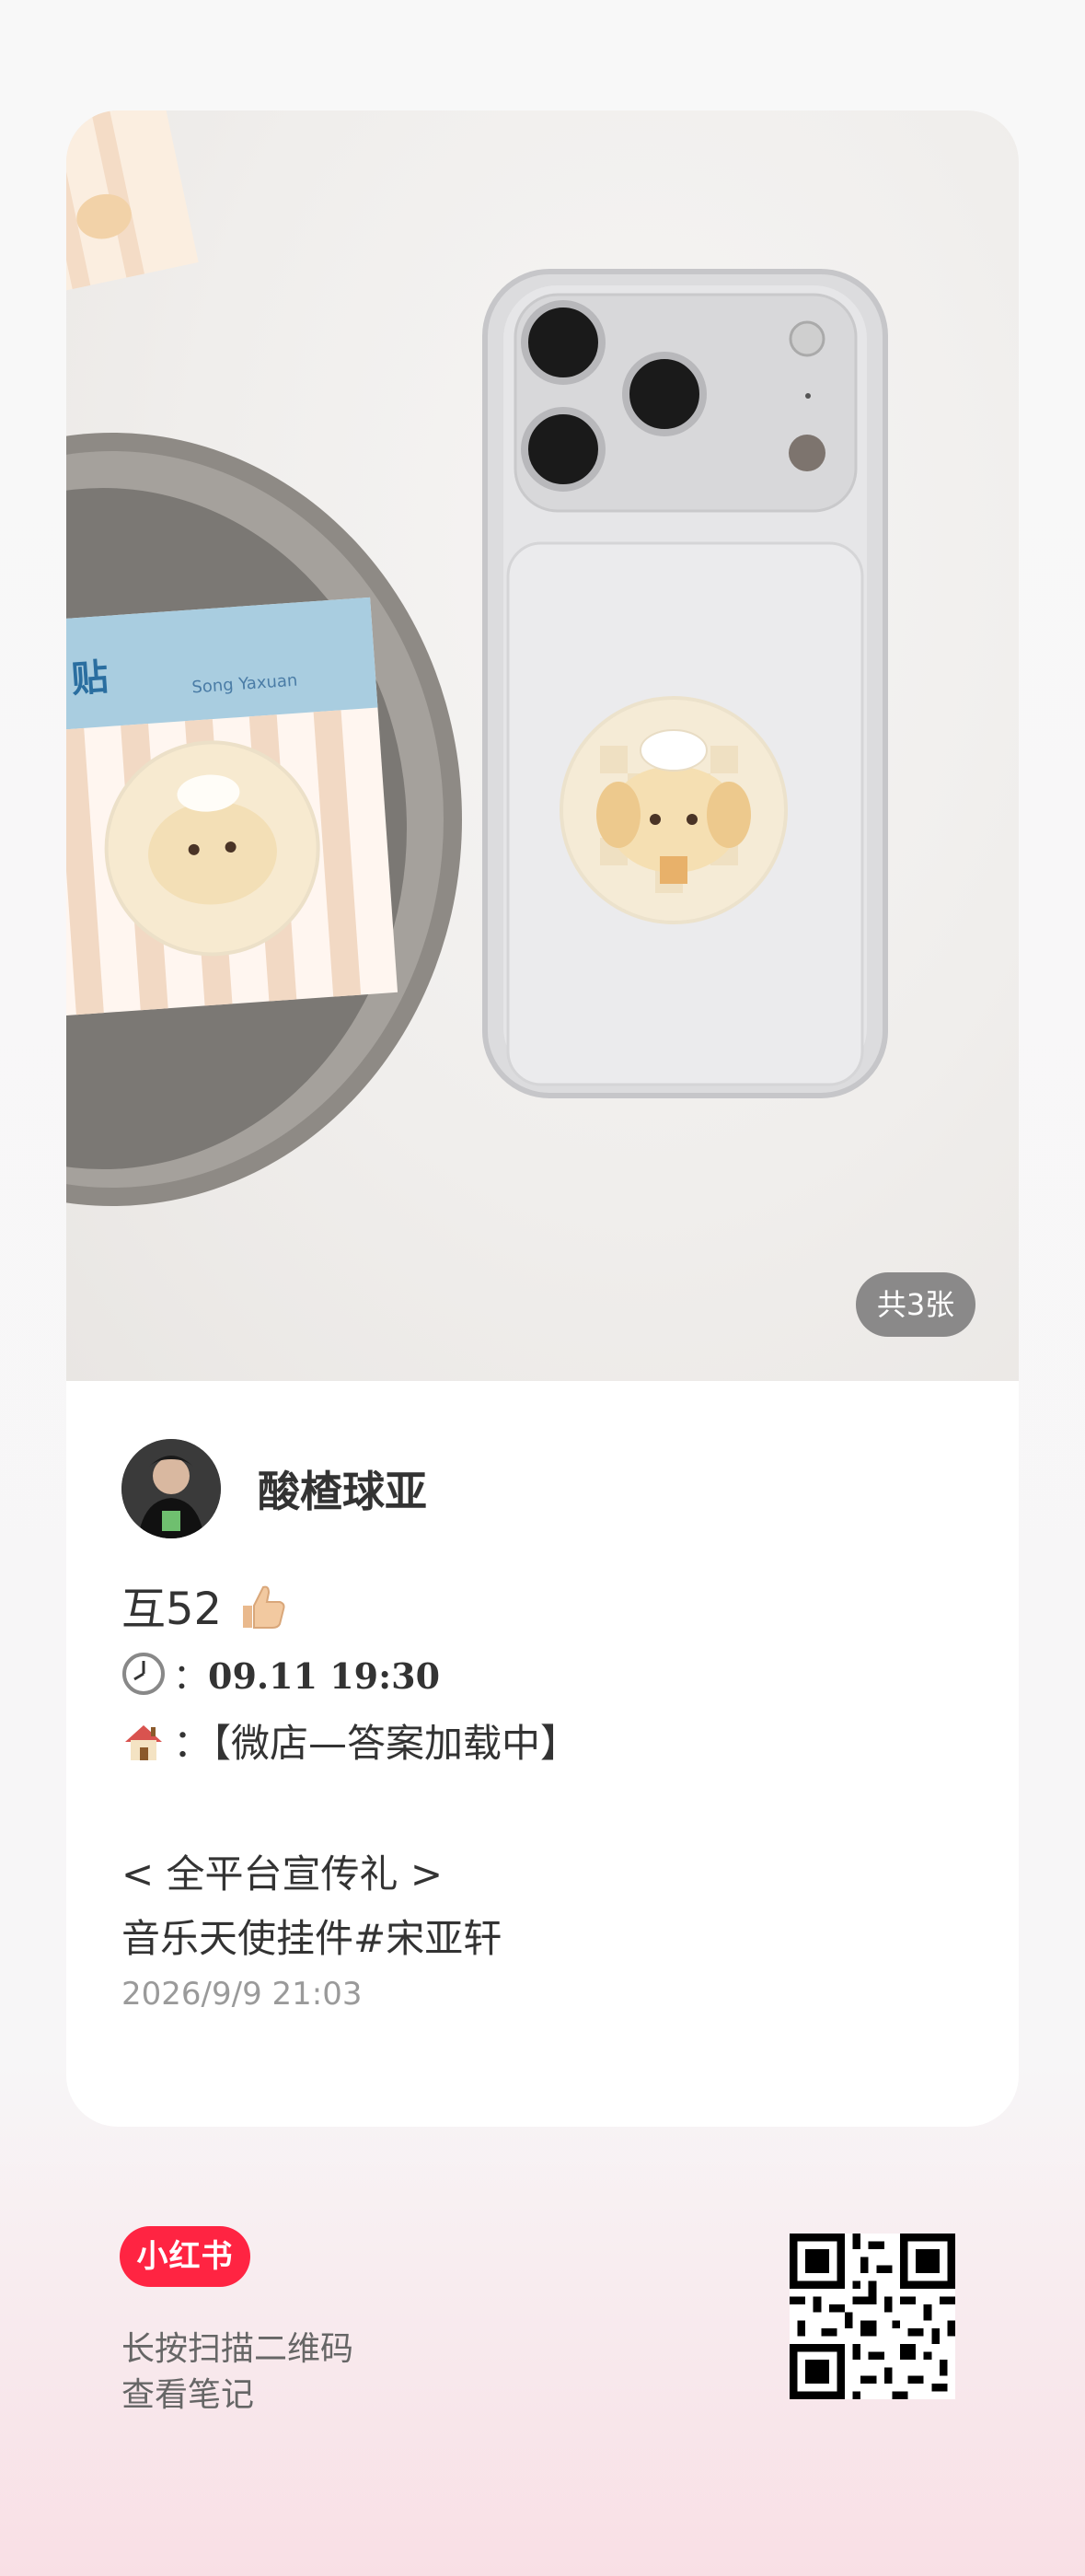 The width and height of the screenshot is (1085, 2576). I want to click on qr-hint-line-2: 查看笔记, so click(188, 2395).